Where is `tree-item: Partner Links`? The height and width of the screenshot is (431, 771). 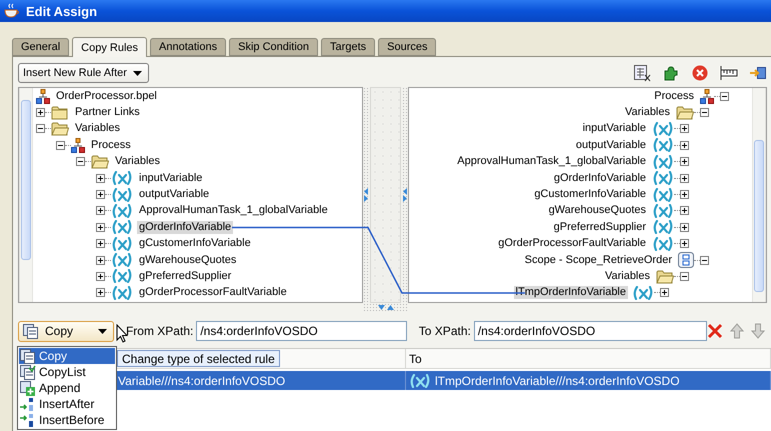 tree-item: Partner Links is located at coordinates (107, 113).